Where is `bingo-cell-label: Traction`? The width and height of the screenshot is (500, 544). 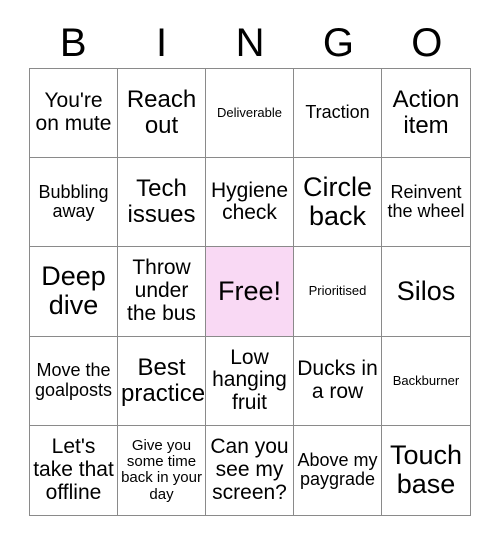 bingo-cell-label: Traction is located at coordinates (337, 112).